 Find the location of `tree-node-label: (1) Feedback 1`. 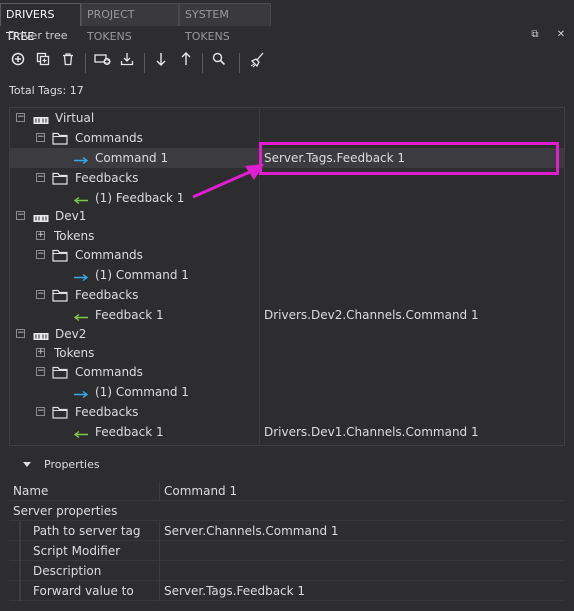

tree-node-label: (1) Feedback 1 is located at coordinates (140, 198).